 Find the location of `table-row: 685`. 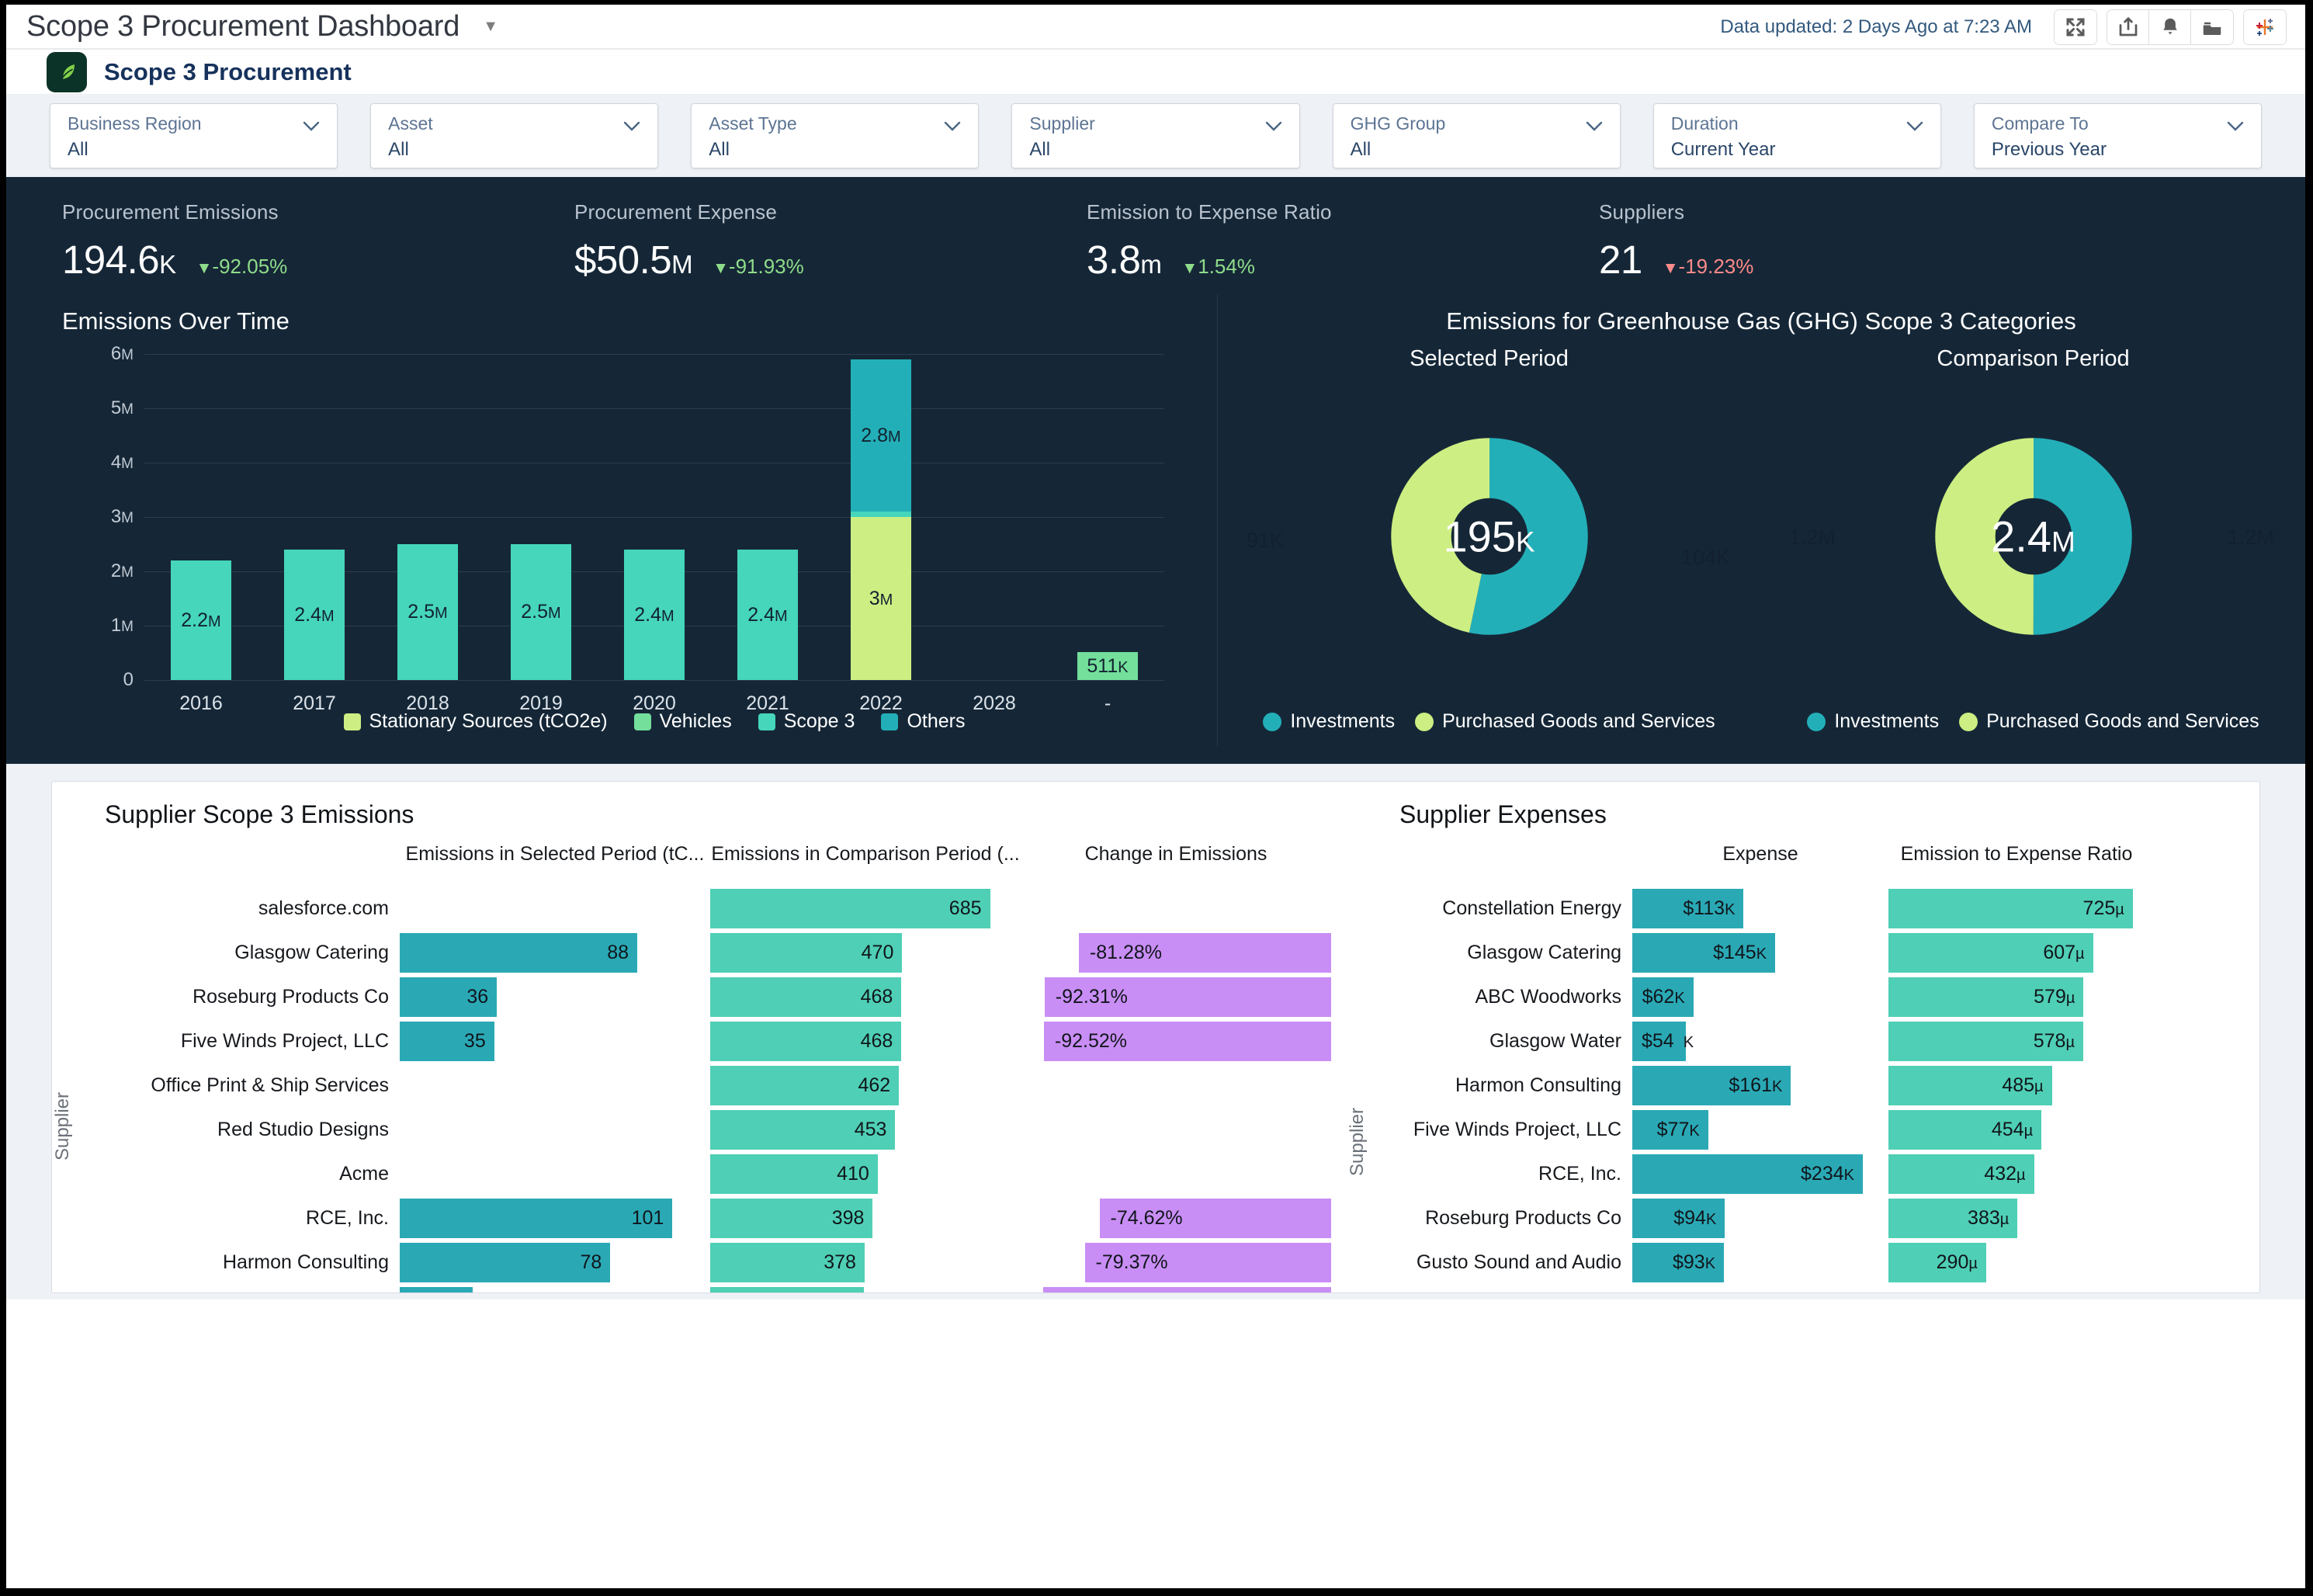

table-row: 685 is located at coordinates (866, 908).